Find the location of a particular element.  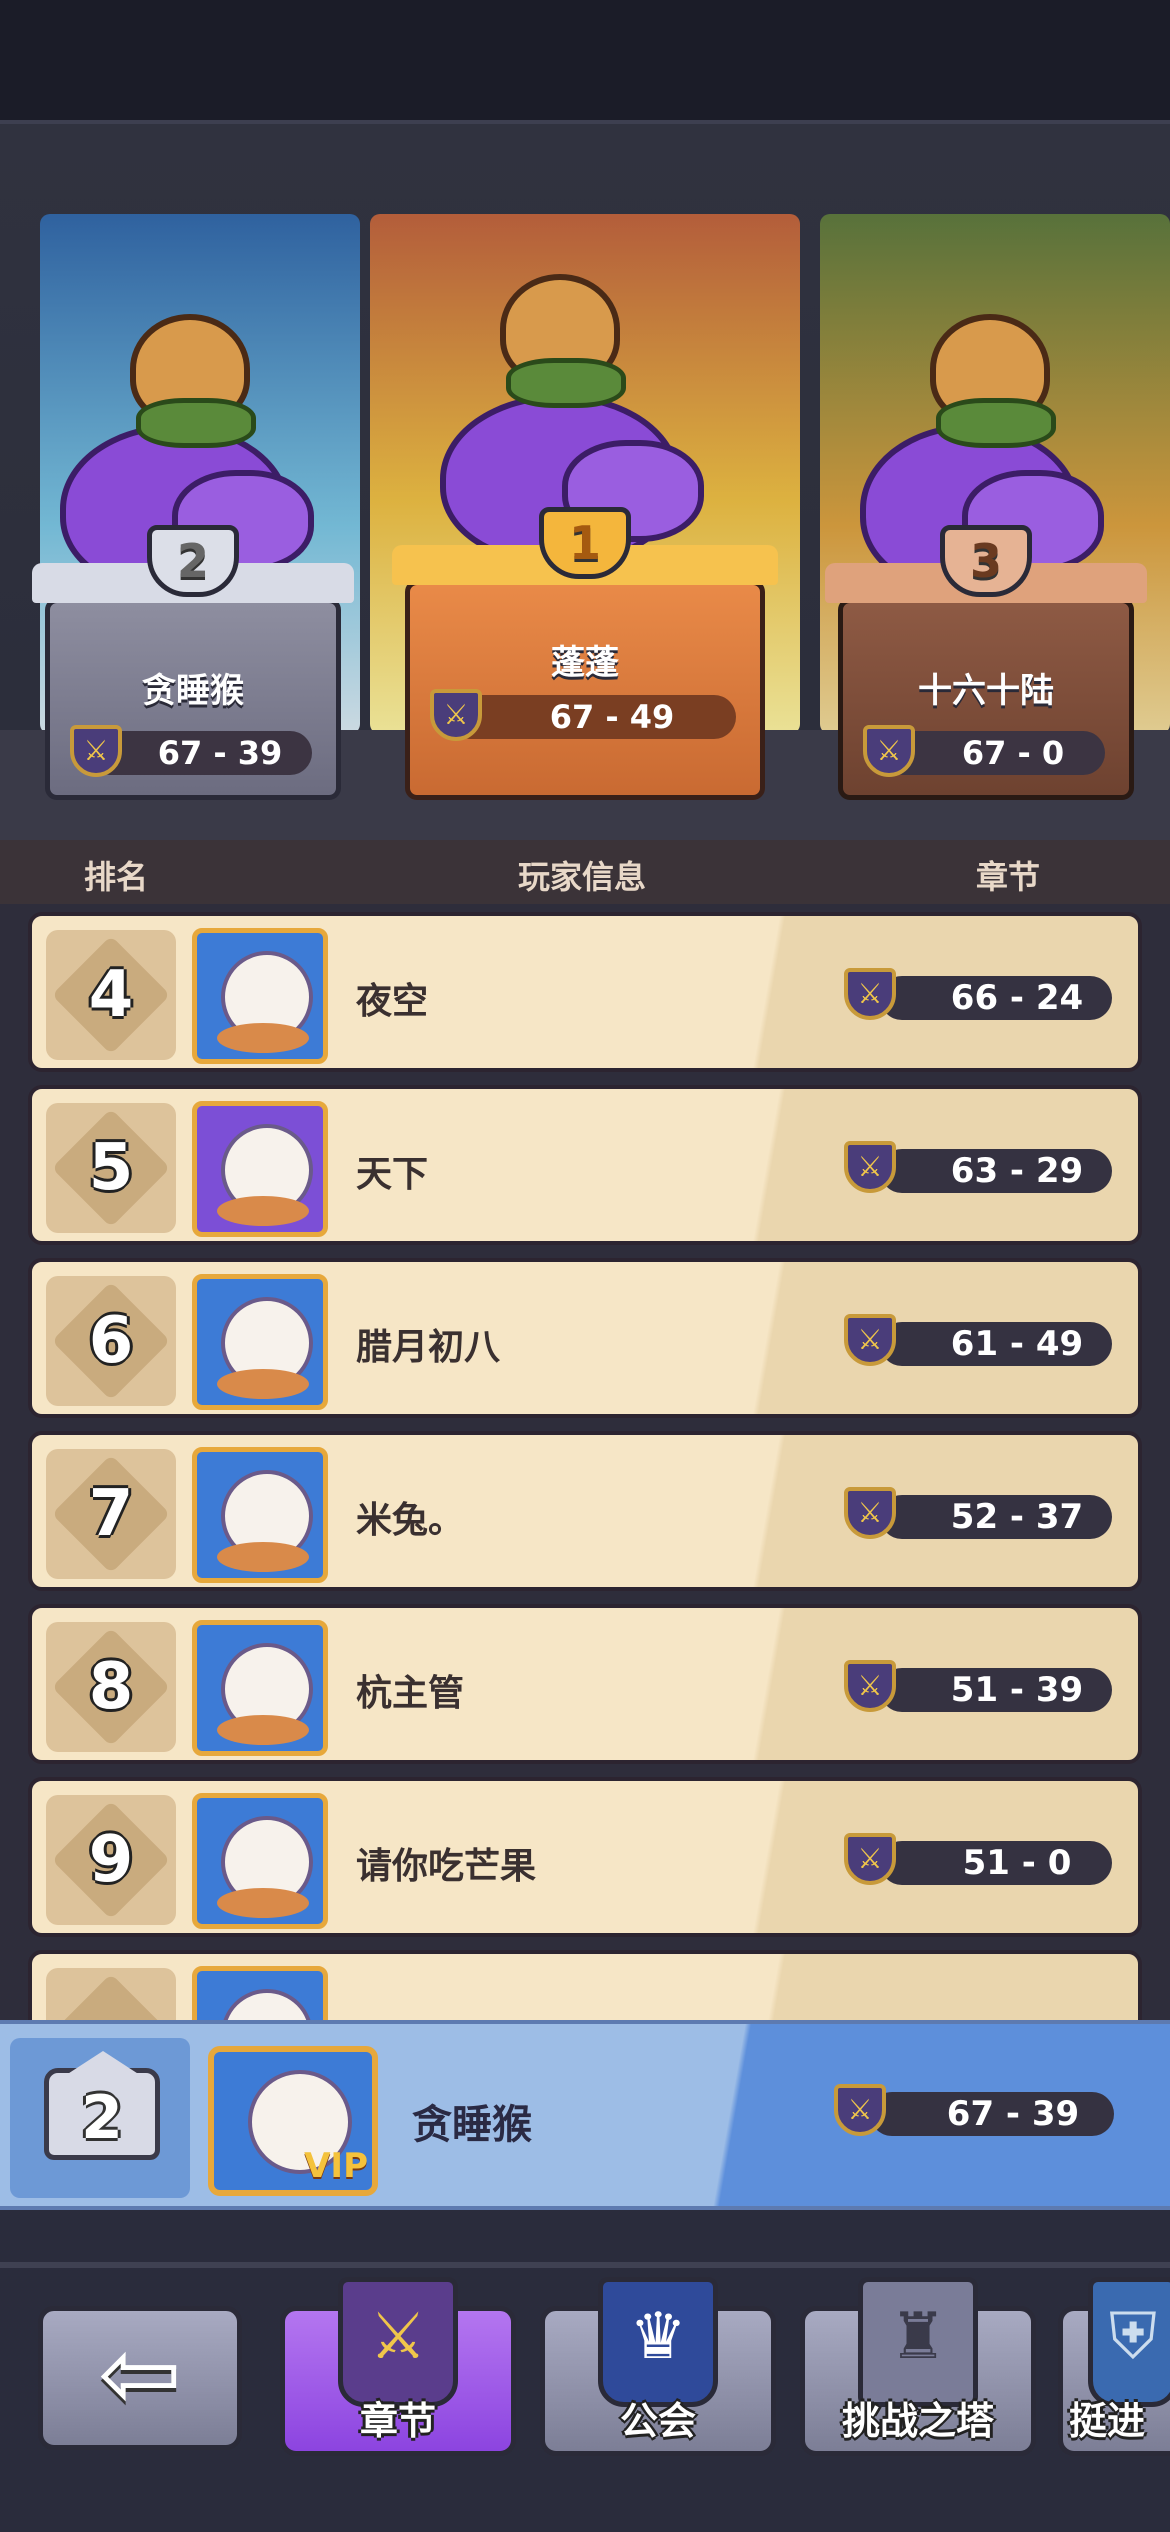

silver-crown-icon: 2 is located at coordinates (102, 2105).